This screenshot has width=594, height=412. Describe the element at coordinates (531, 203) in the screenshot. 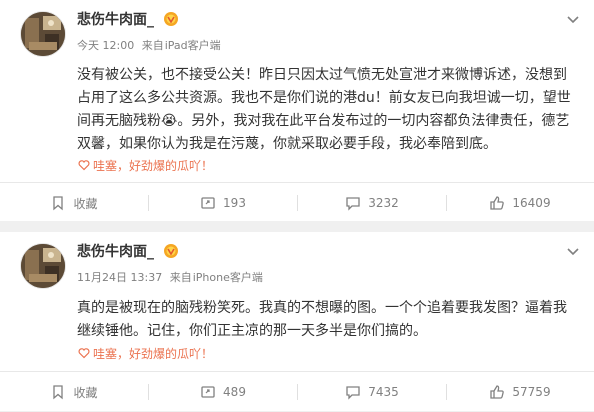

I see `like-count: 16409` at that location.